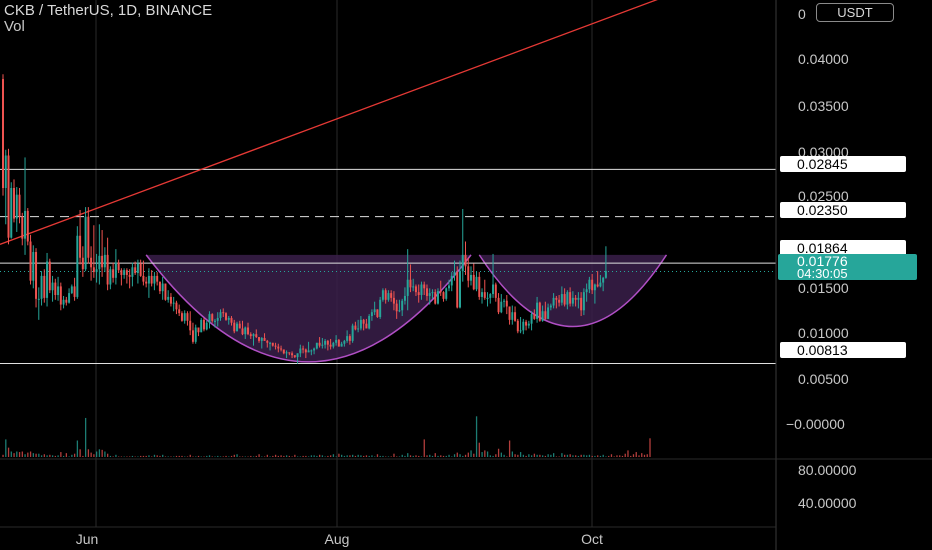 The width and height of the screenshot is (932, 550). Describe the element at coordinates (855, 12) in the screenshot. I see `currency-button: USDT` at that location.